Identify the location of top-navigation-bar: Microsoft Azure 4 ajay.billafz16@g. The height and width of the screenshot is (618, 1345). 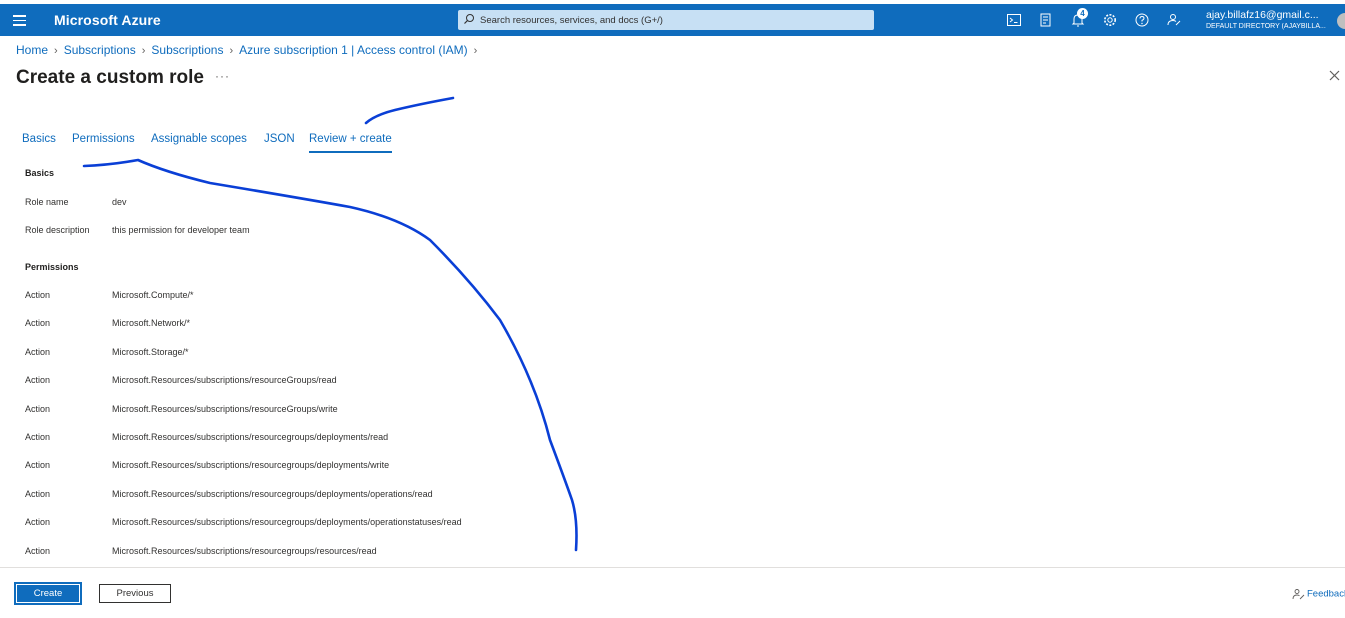
(672, 20).